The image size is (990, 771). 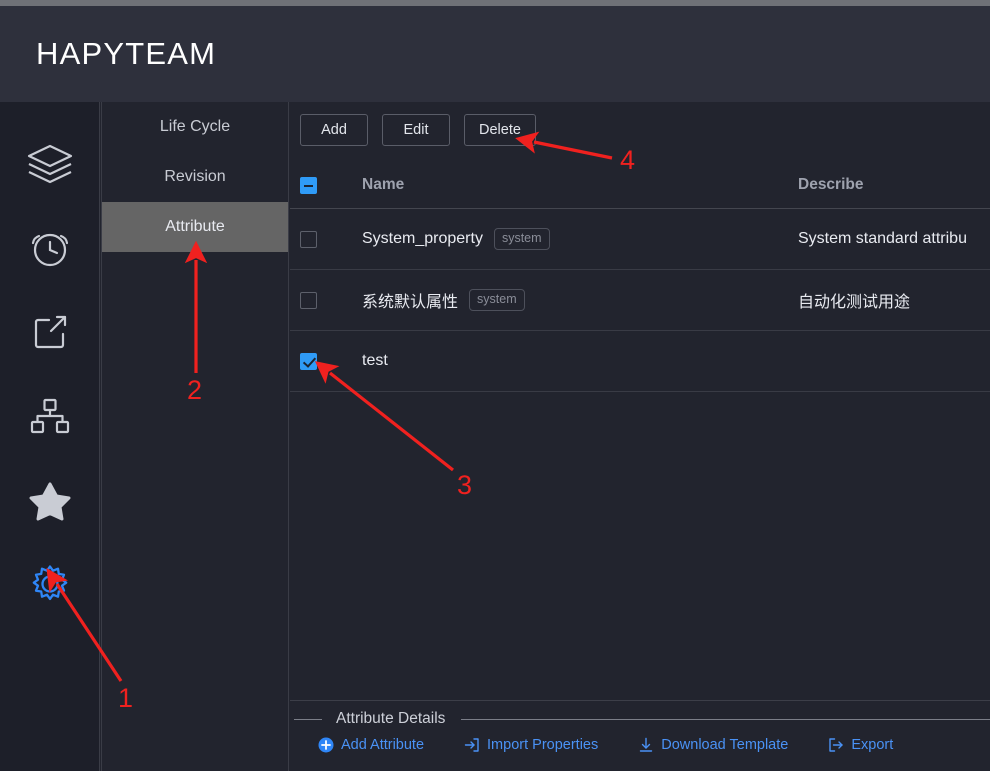 I want to click on sidebar-item-settings, so click(x=50, y=584).